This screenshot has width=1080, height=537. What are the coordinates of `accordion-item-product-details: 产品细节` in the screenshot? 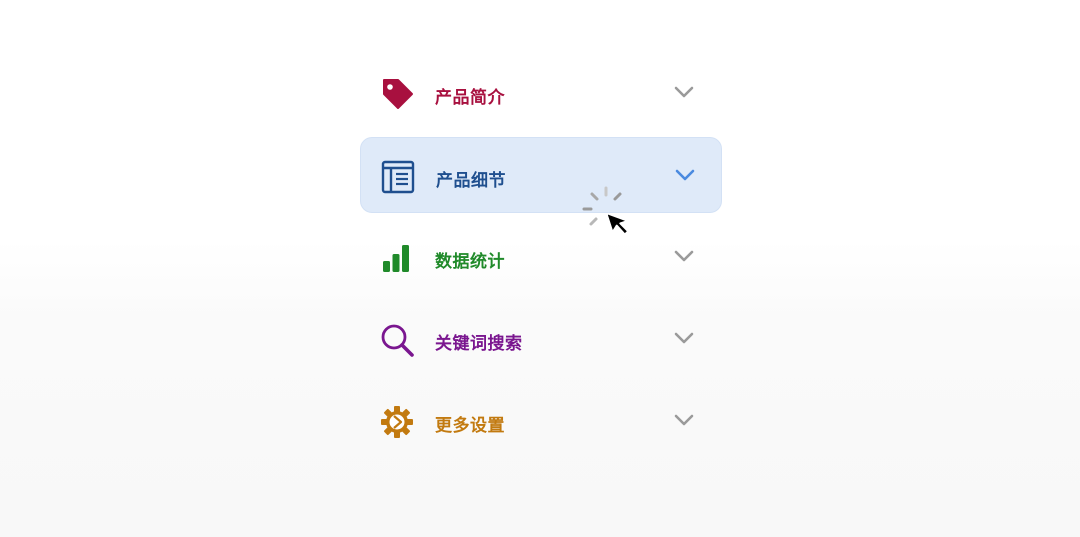 It's located at (541, 175).